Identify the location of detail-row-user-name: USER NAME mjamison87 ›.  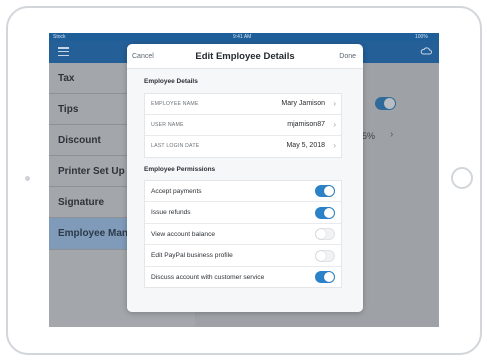
(243, 125).